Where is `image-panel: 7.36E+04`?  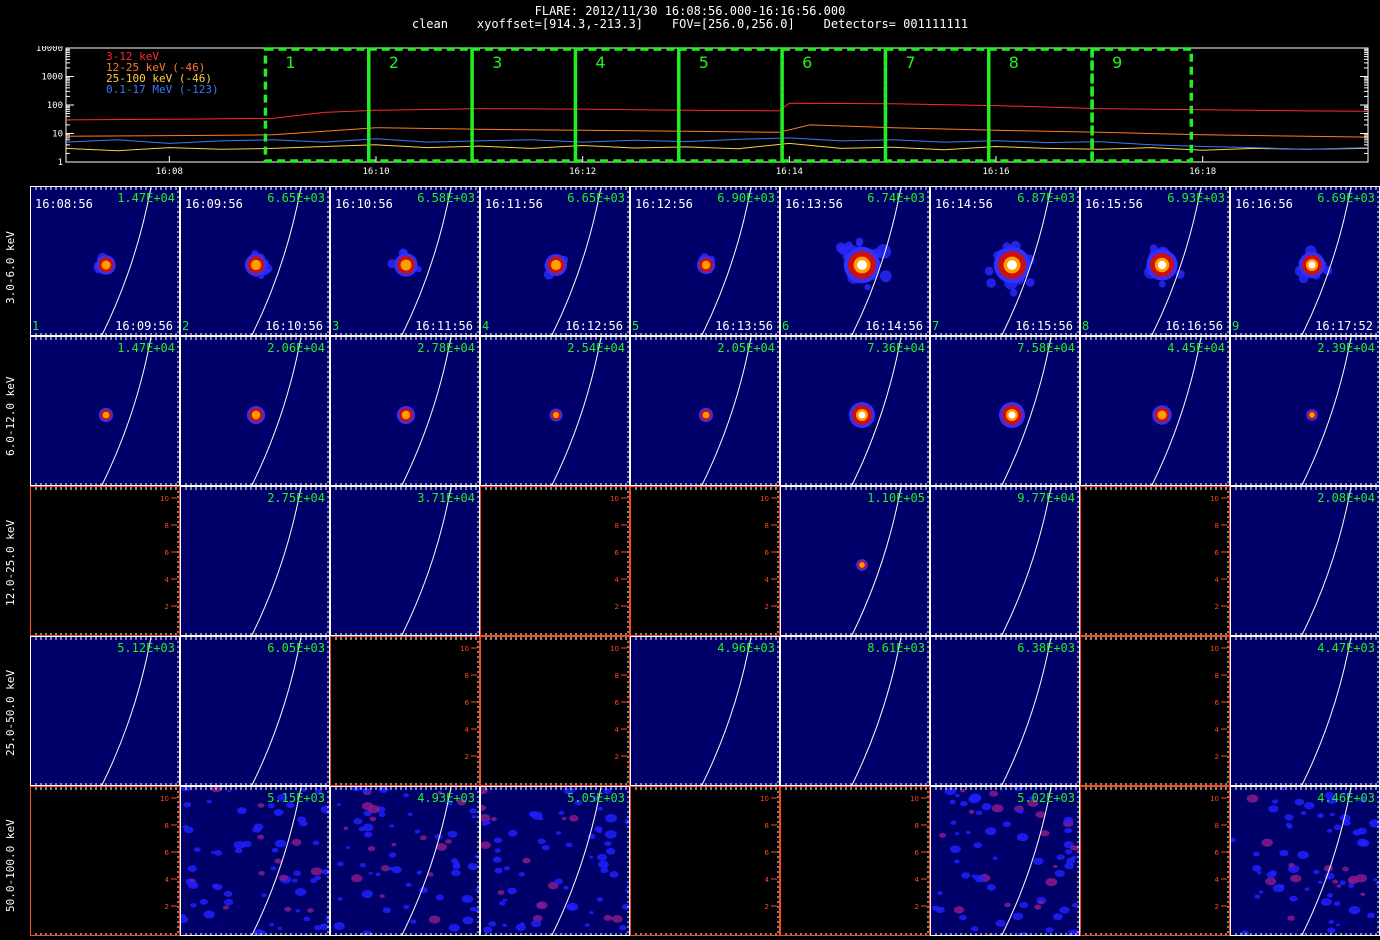
image-panel: 7.36E+04 is located at coordinates (855, 411).